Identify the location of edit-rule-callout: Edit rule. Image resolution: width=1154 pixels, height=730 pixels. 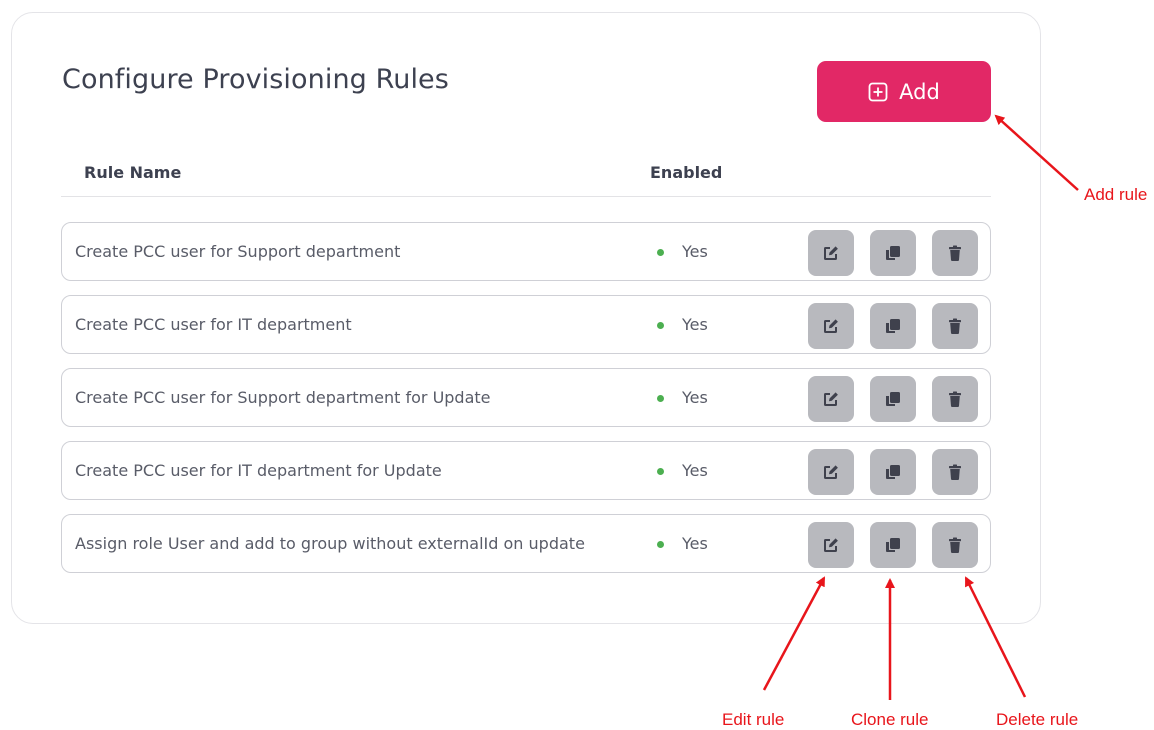
(753, 719).